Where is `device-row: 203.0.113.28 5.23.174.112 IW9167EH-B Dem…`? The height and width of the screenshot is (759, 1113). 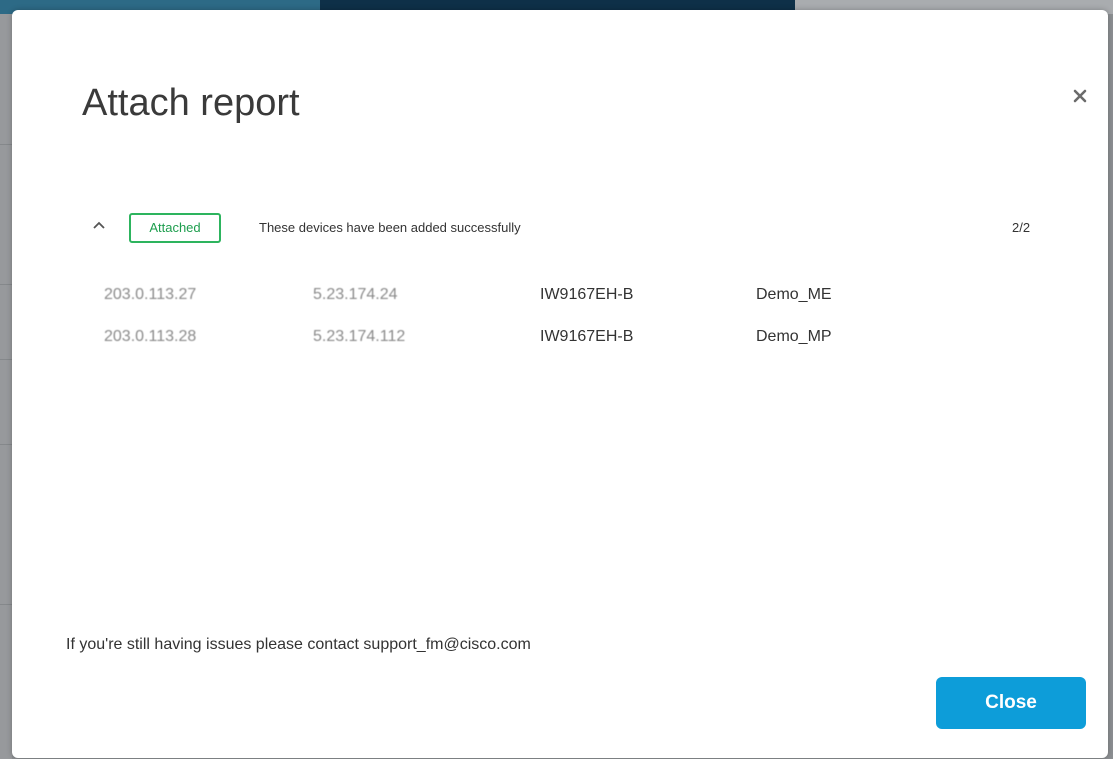 device-row: 203.0.113.28 5.23.174.112 IW9167EH-B Dem… is located at coordinates (560, 340).